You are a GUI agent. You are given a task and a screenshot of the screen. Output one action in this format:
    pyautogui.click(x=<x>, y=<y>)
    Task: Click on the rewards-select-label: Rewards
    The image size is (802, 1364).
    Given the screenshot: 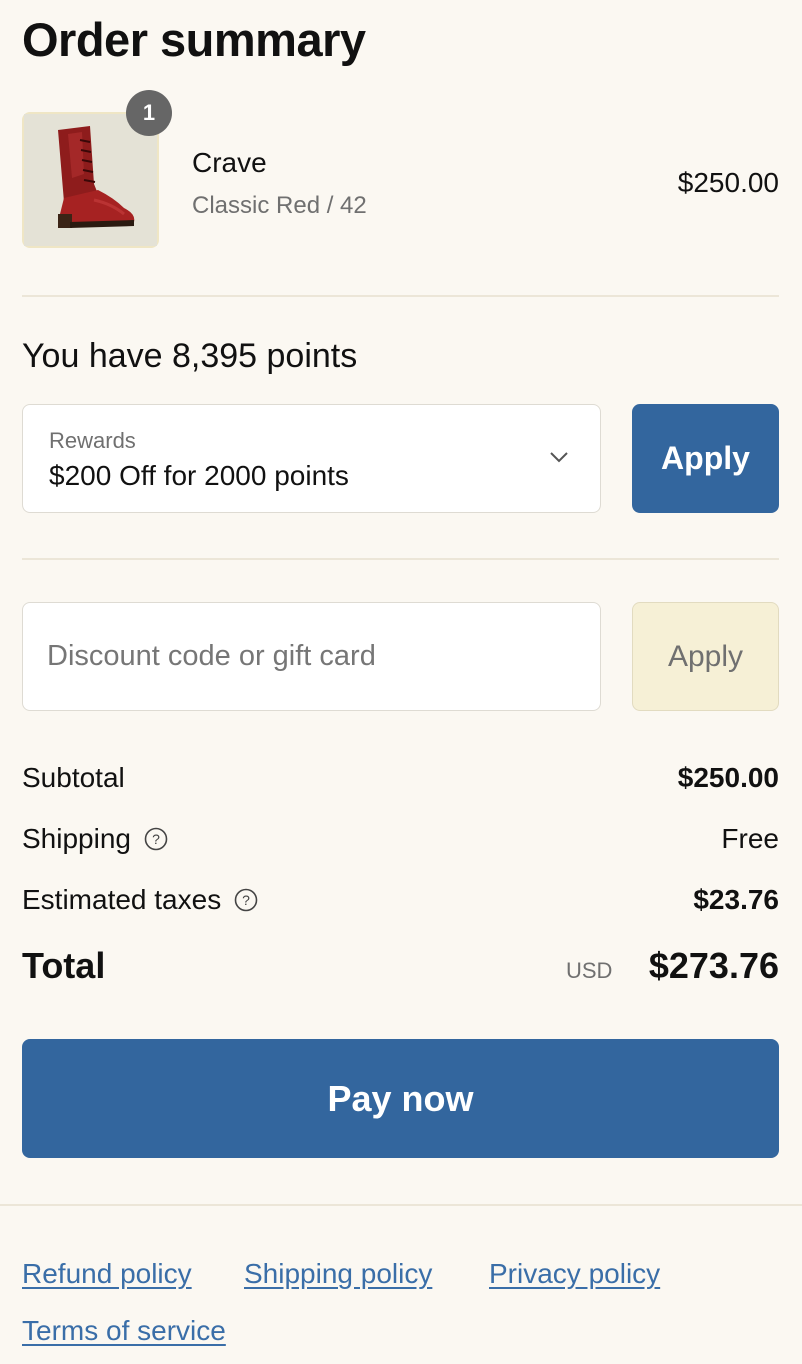 What is the action you would take?
    pyautogui.click(x=92, y=440)
    